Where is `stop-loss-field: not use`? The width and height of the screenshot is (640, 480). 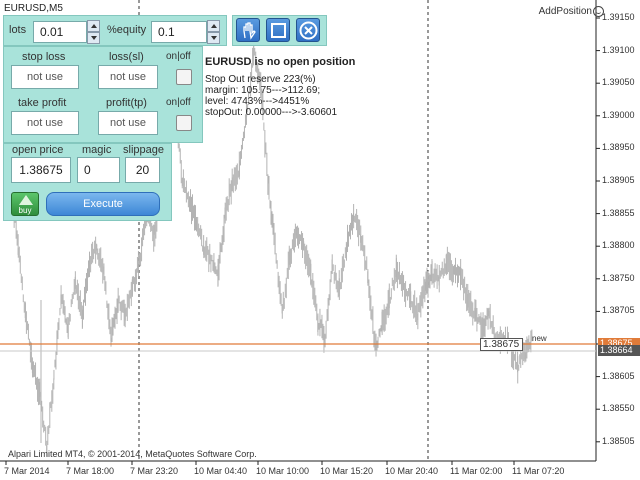 stop-loss-field: not use is located at coordinates (45, 77).